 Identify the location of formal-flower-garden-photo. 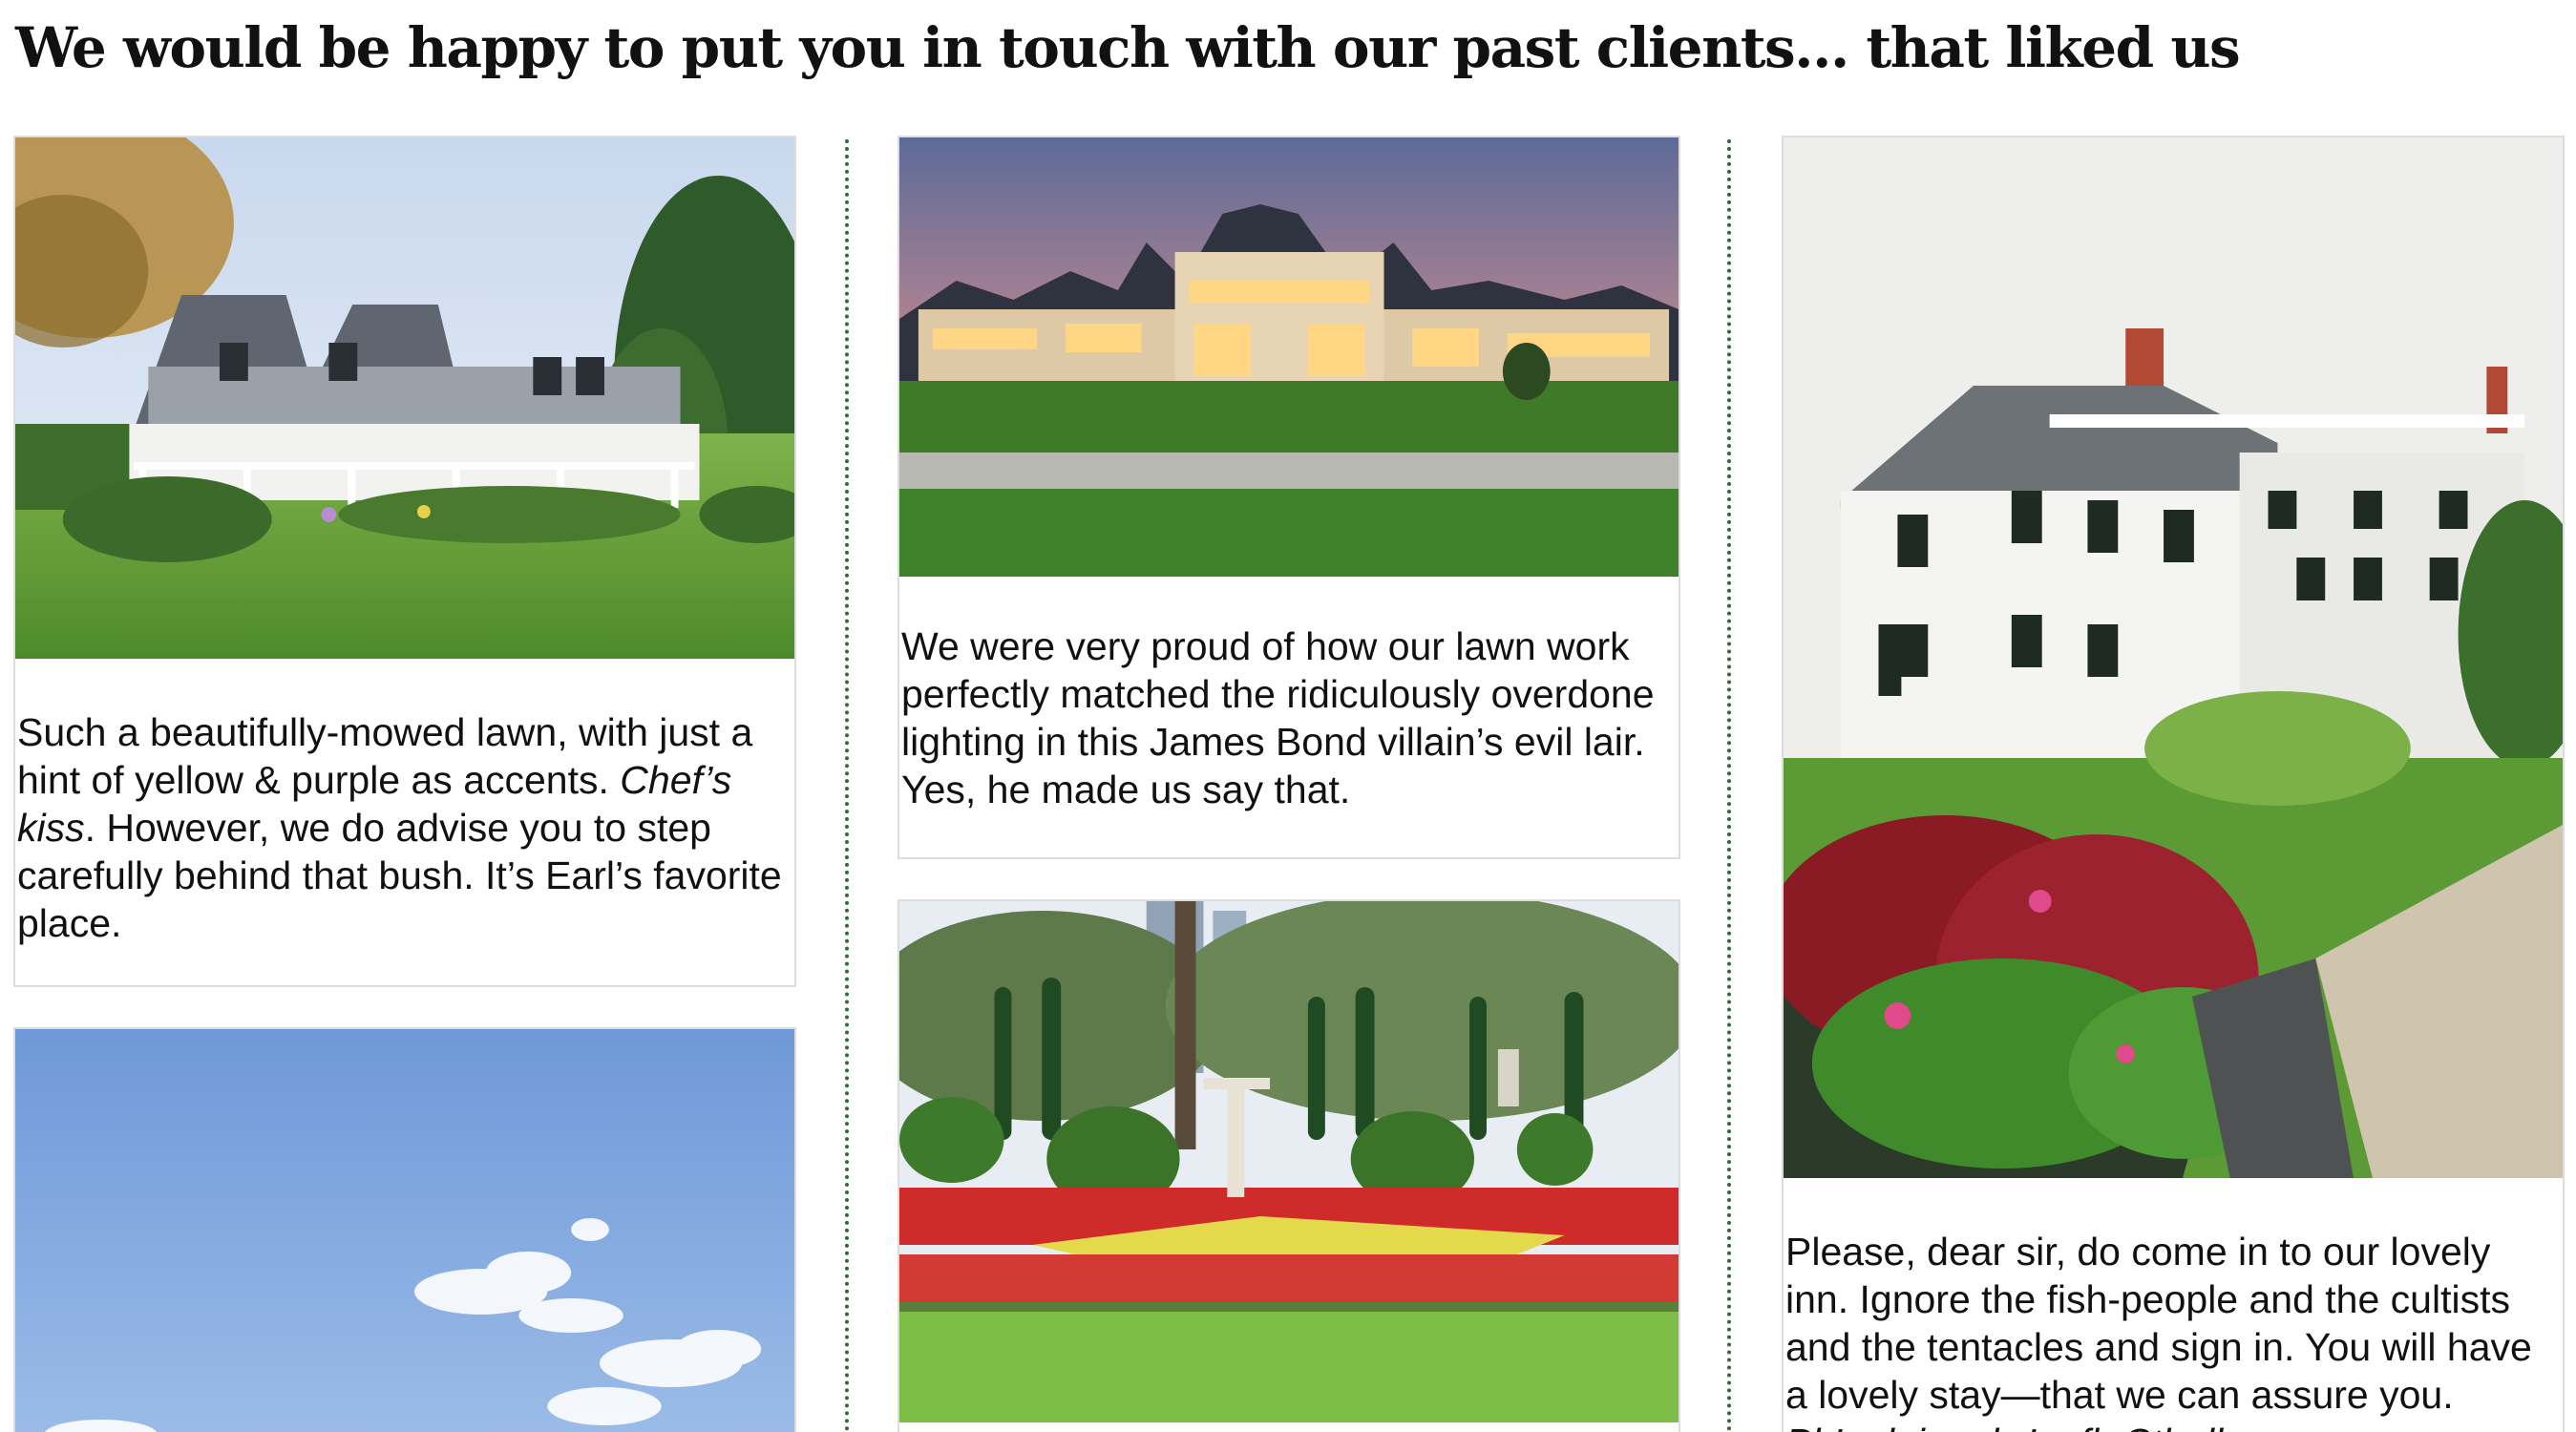
(1289, 1161).